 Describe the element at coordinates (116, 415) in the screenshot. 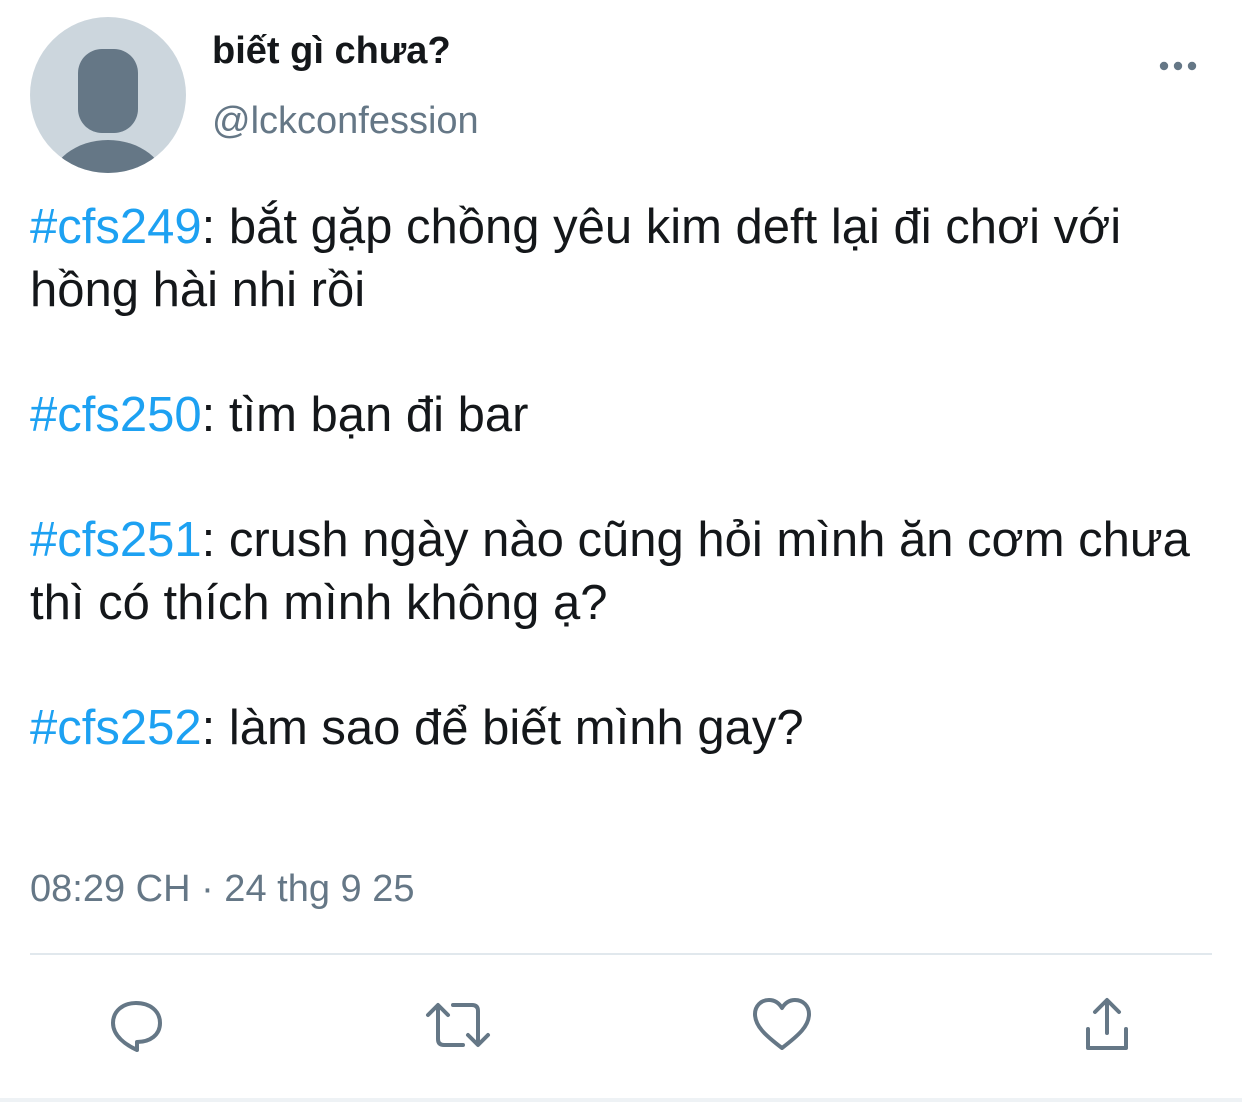

I see `hashtag-link: #cfs250` at that location.